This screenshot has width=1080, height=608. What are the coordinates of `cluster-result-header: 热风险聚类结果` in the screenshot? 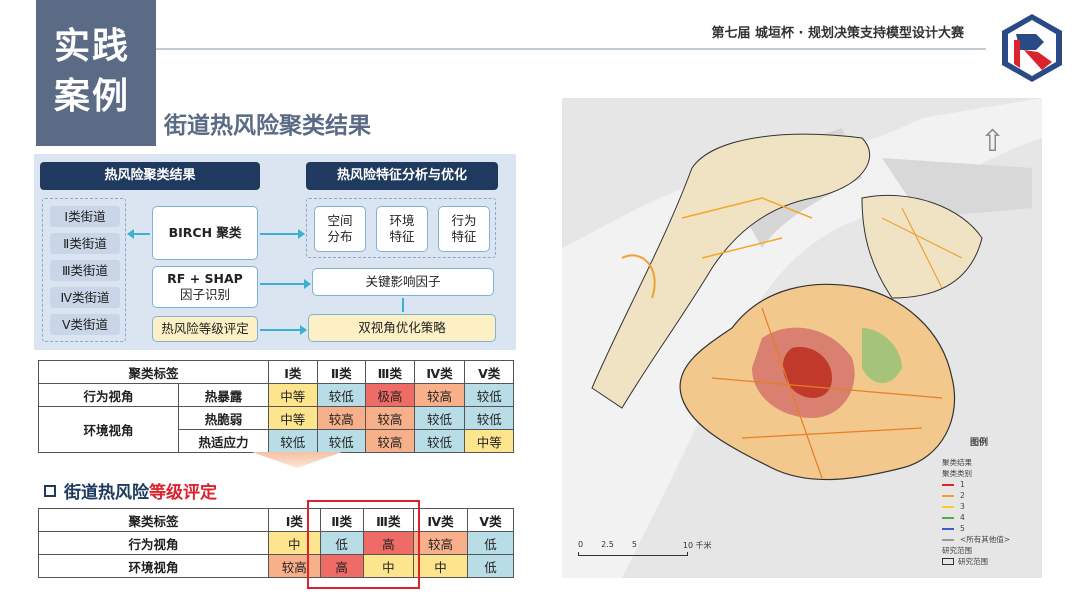 It's located at (150, 176).